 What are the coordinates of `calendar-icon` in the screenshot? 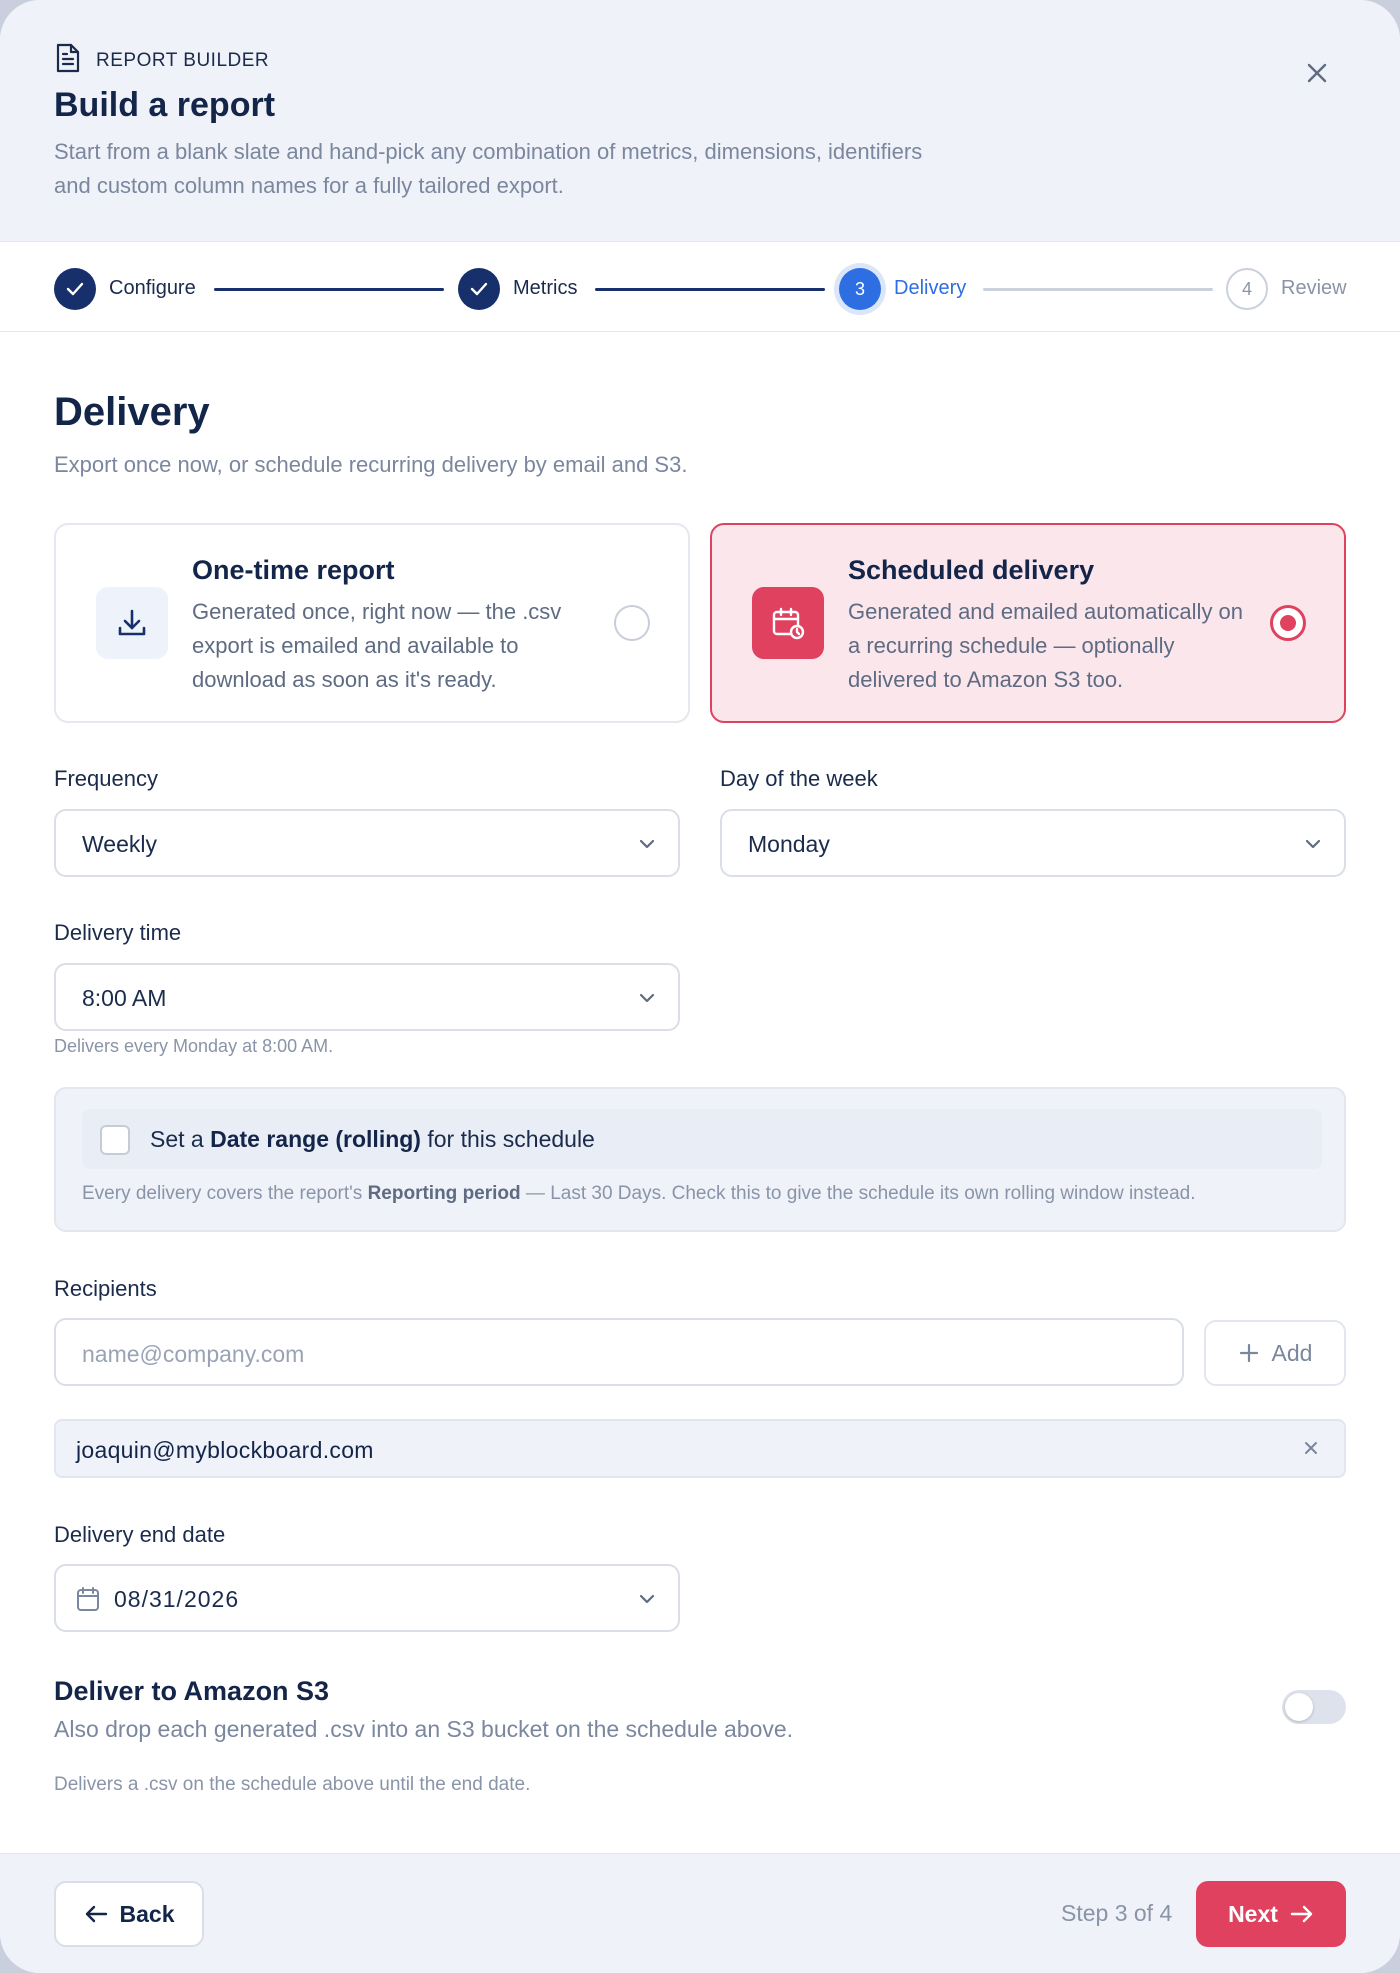 It's located at (88, 1599).